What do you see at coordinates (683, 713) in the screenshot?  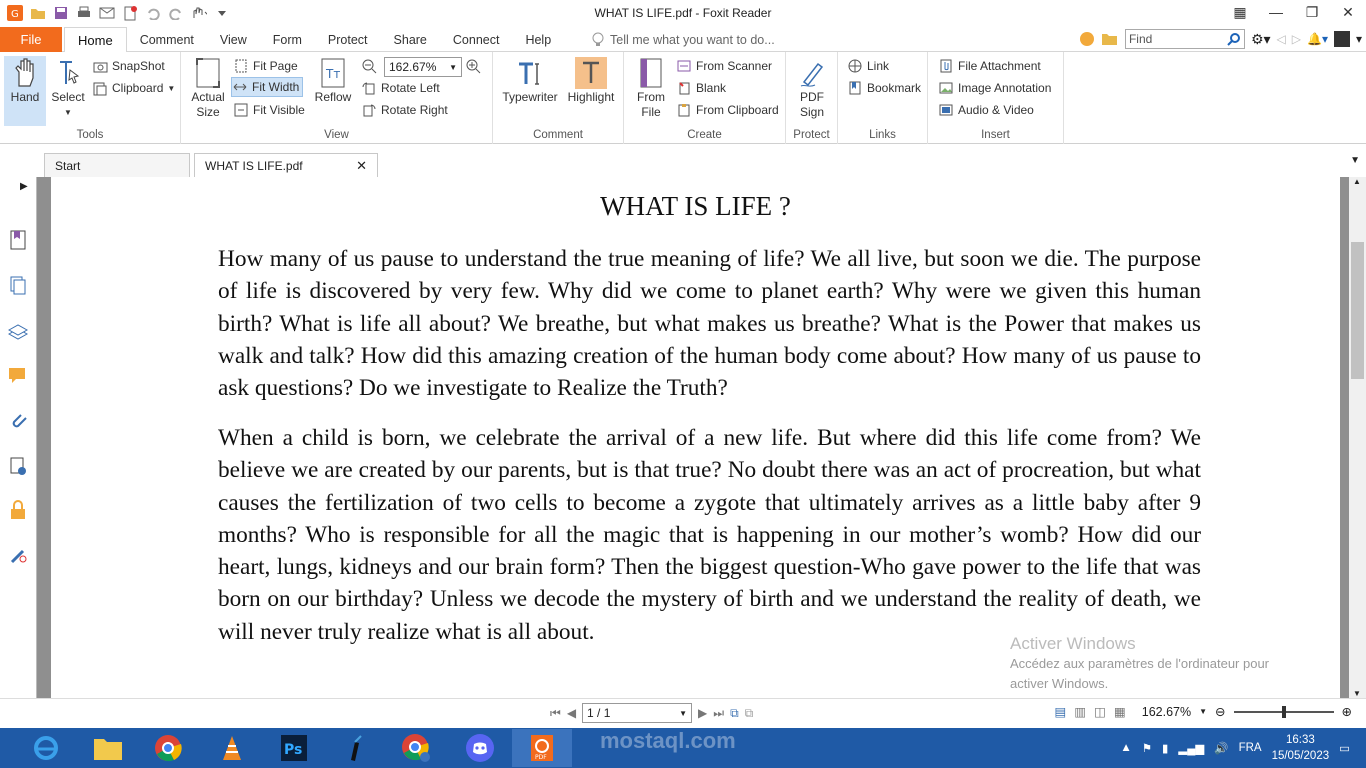 I see `page-dropdown-icon: ▼` at bounding box center [683, 713].